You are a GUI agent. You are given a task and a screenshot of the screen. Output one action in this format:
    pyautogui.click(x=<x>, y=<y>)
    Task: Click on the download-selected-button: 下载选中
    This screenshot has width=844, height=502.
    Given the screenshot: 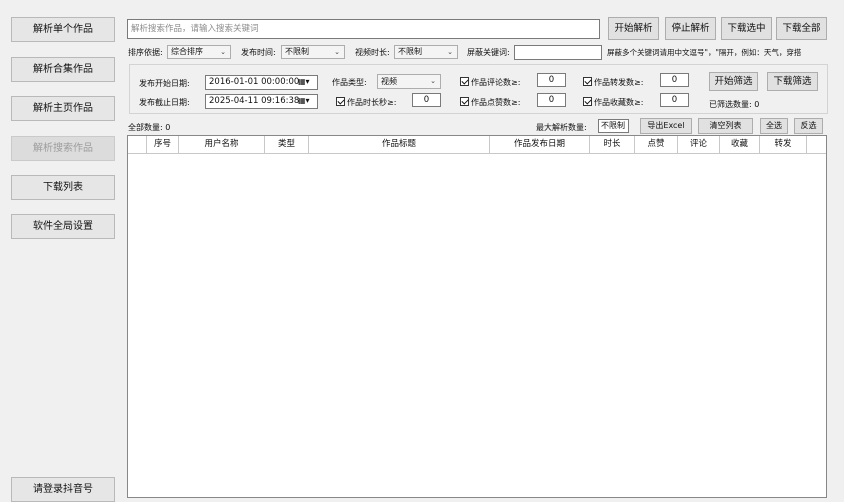 What is the action you would take?
    pyautogui.click(x=746, y=28)
    